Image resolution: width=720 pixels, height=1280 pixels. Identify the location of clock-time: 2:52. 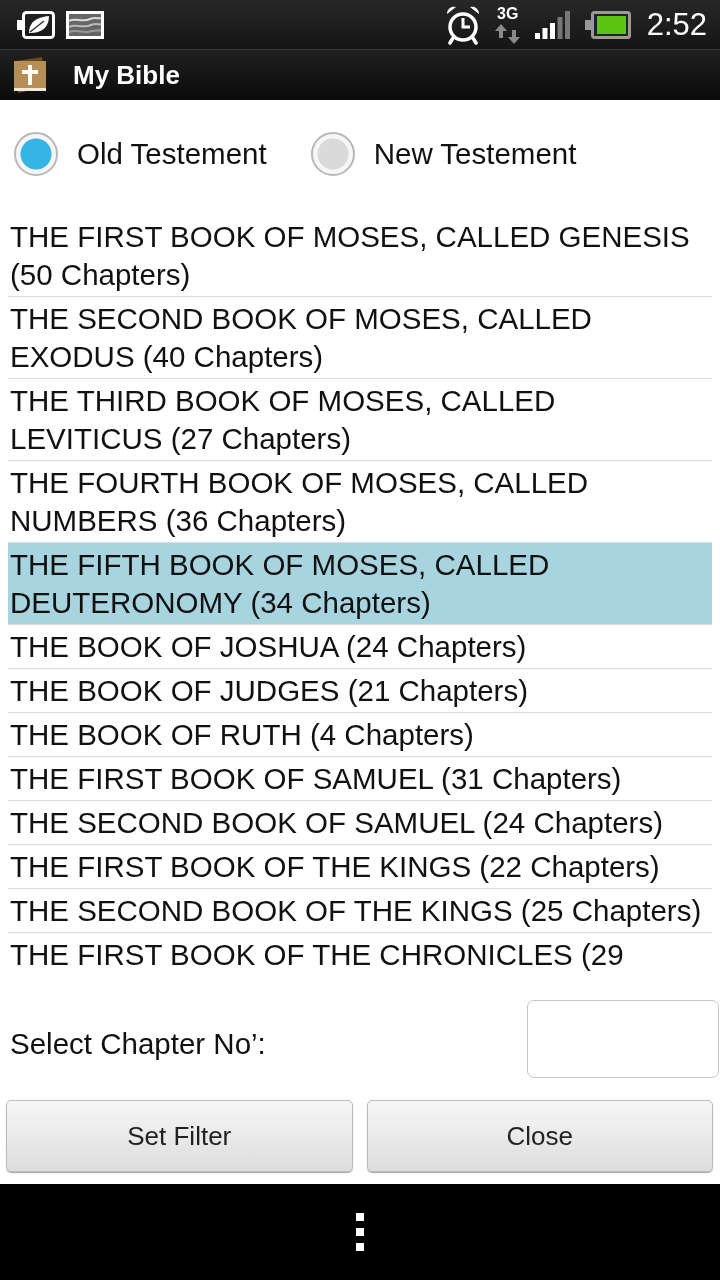
(676, 24).